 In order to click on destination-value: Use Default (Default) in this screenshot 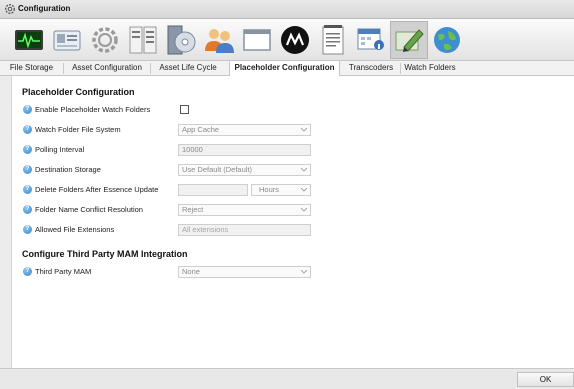, I will do `click(217, 169)`.